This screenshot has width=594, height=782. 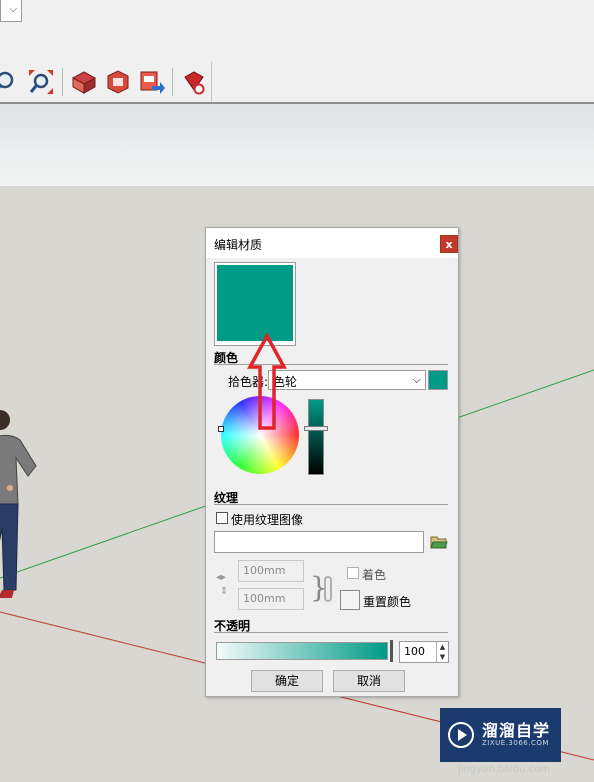 What do you see at coordinates (353, 573) in the screenshot?
I see `colorize-checkbox` at bounding box center [353, 573].